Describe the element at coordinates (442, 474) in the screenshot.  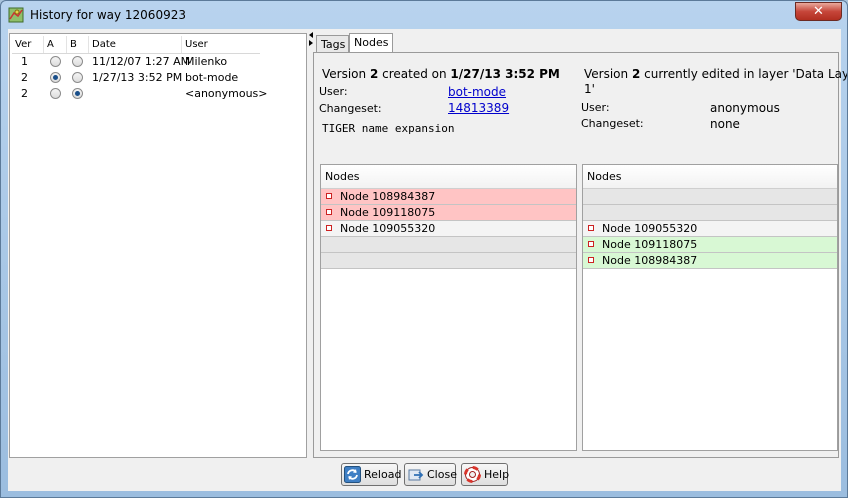
I see `close-label: Close` at that location.